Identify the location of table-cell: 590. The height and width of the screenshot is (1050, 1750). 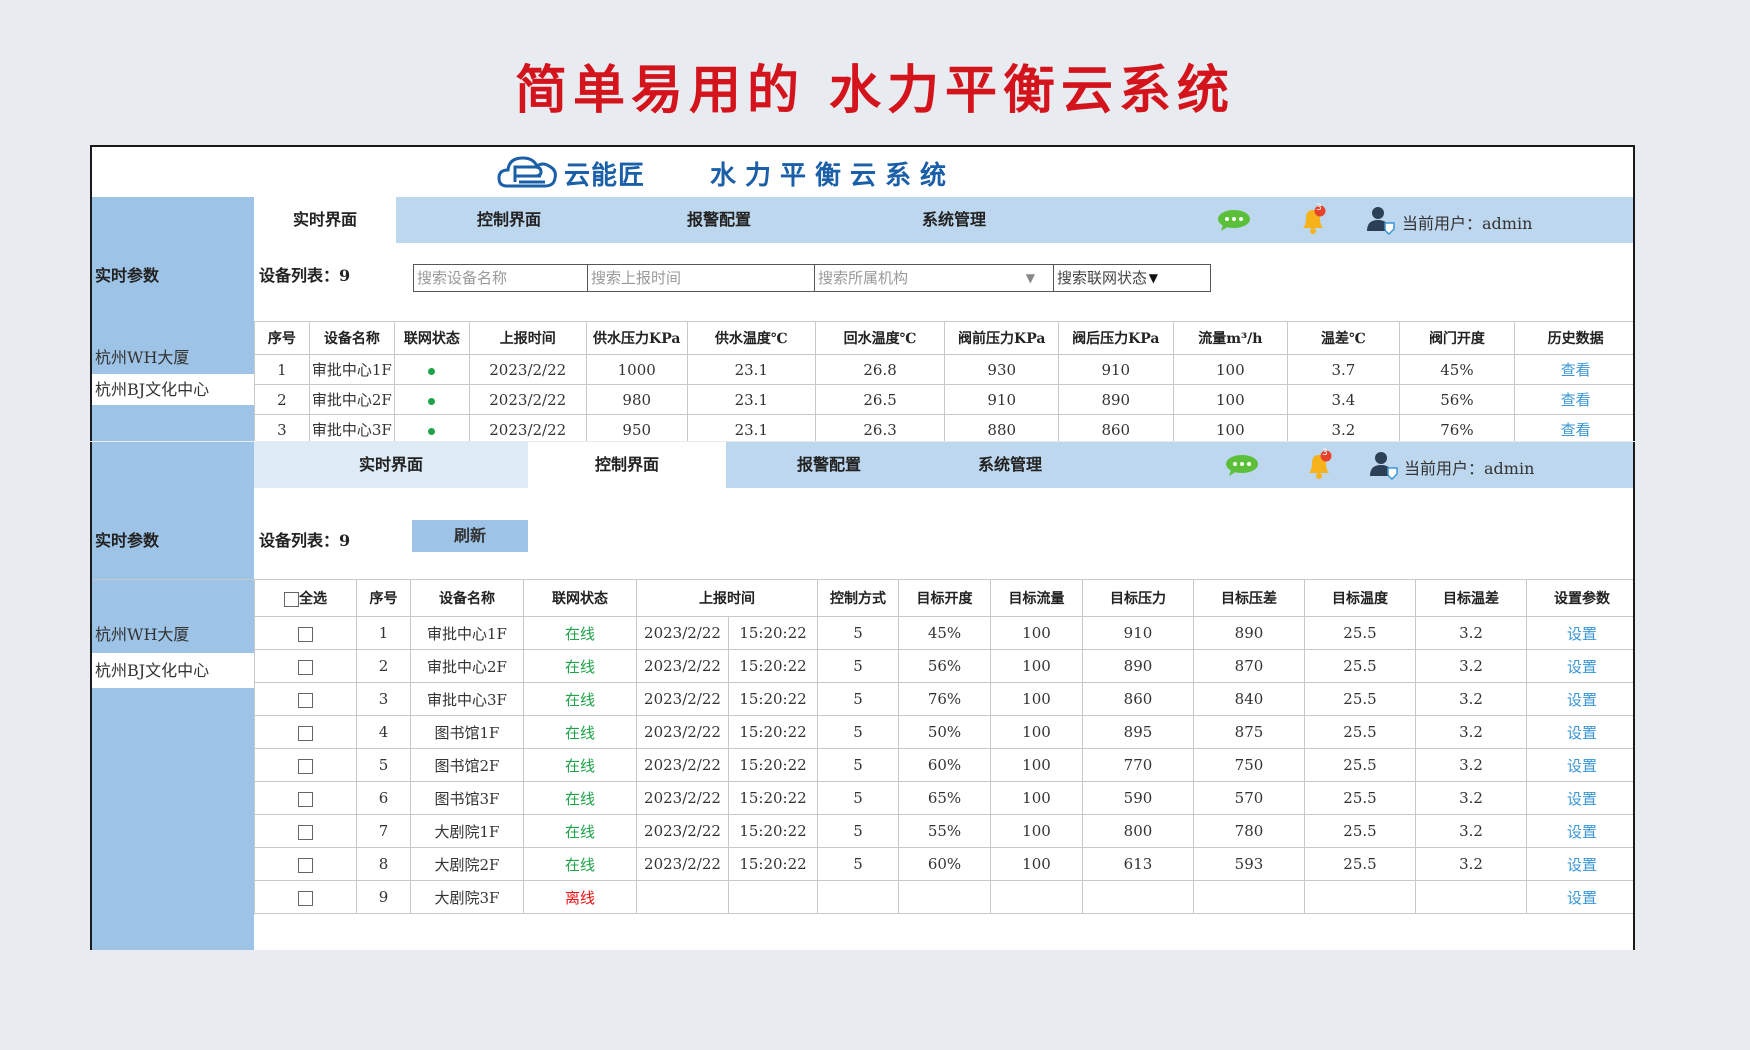
(1138, 798).